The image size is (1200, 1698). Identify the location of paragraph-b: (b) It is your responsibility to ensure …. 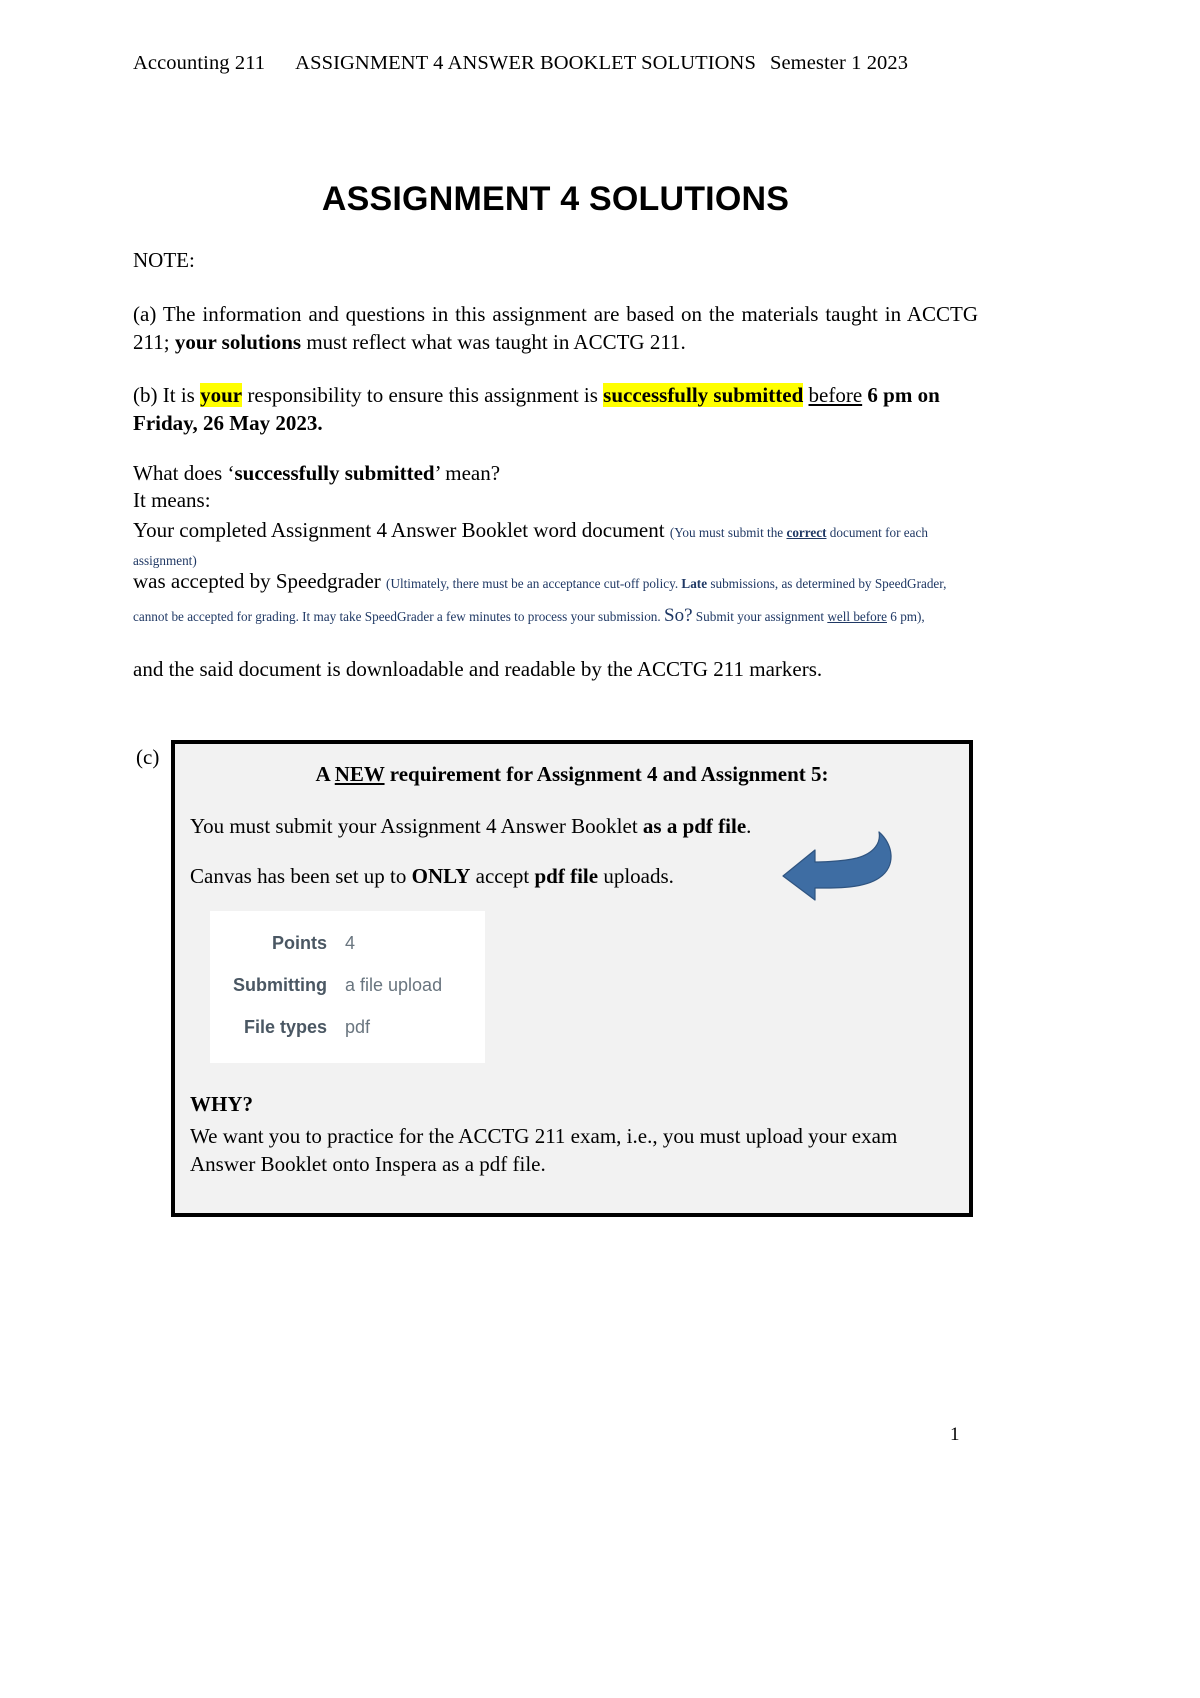
(555, 409).